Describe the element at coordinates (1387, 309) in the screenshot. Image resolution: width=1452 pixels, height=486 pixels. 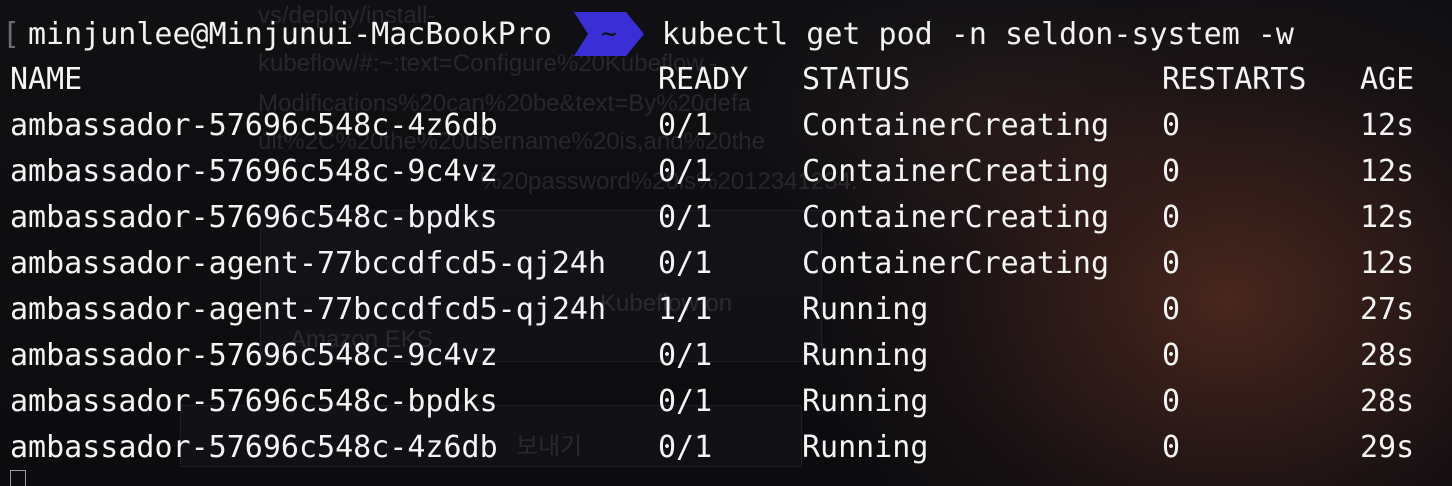
I see `pod-age: 27s` at that location.